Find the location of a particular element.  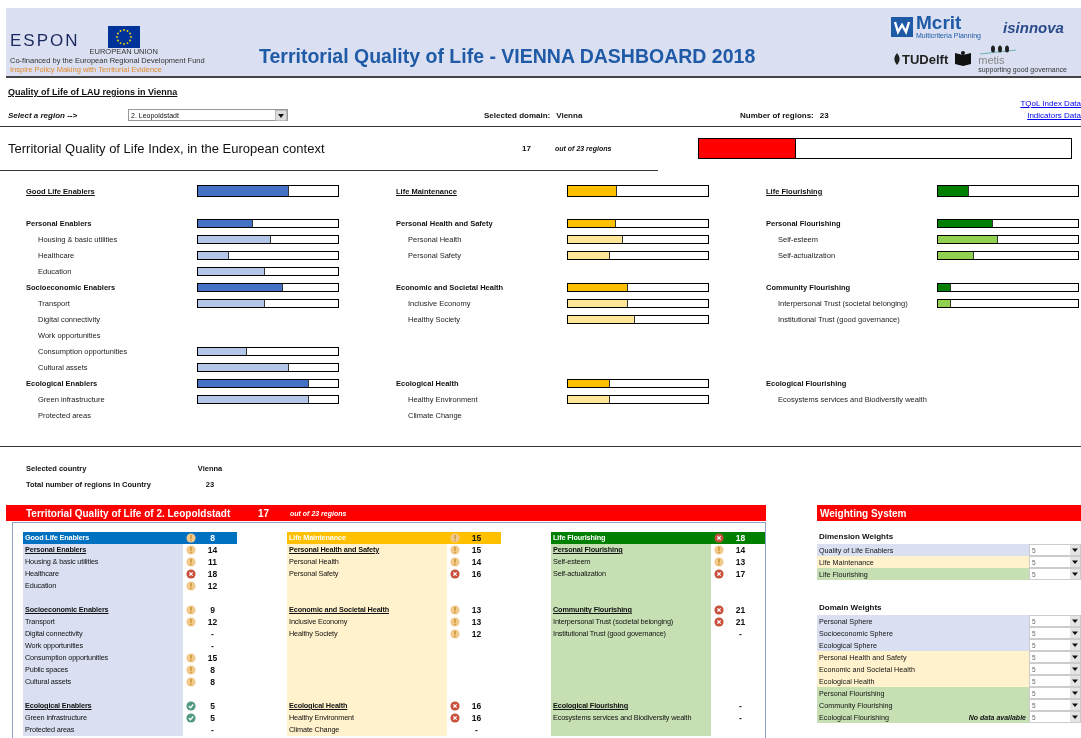

score-value: 9 is located at coordinates (212, 610).